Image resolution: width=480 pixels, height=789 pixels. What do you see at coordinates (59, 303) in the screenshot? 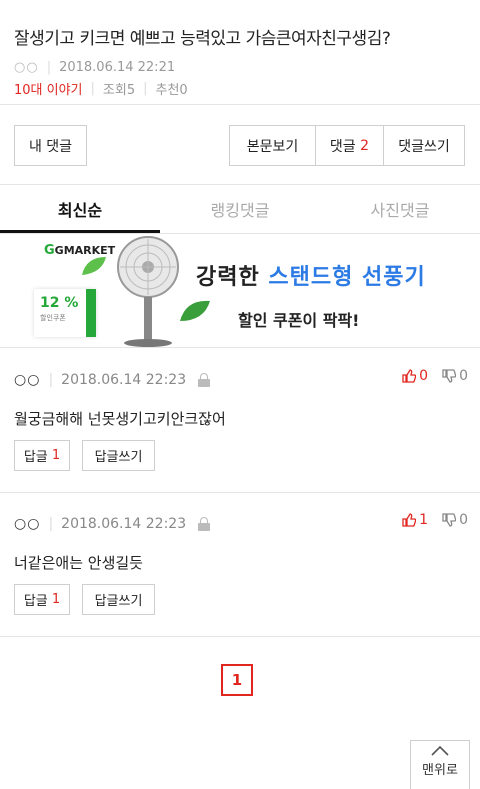
I see `coupon-percent: 12 %` at bounding box center [59, 303].